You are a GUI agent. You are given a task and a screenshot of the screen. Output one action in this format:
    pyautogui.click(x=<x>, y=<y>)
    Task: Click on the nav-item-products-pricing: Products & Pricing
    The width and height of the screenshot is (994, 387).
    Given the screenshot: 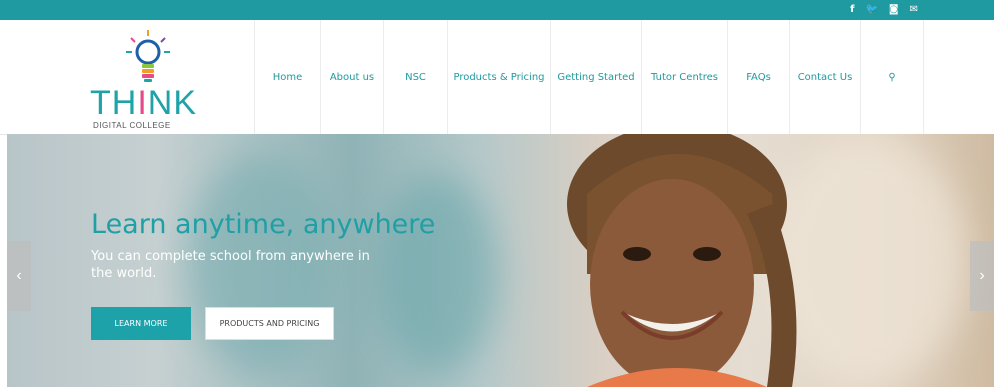 What is the action you would take?
    pyautogui.click(x=498, y=77)
    